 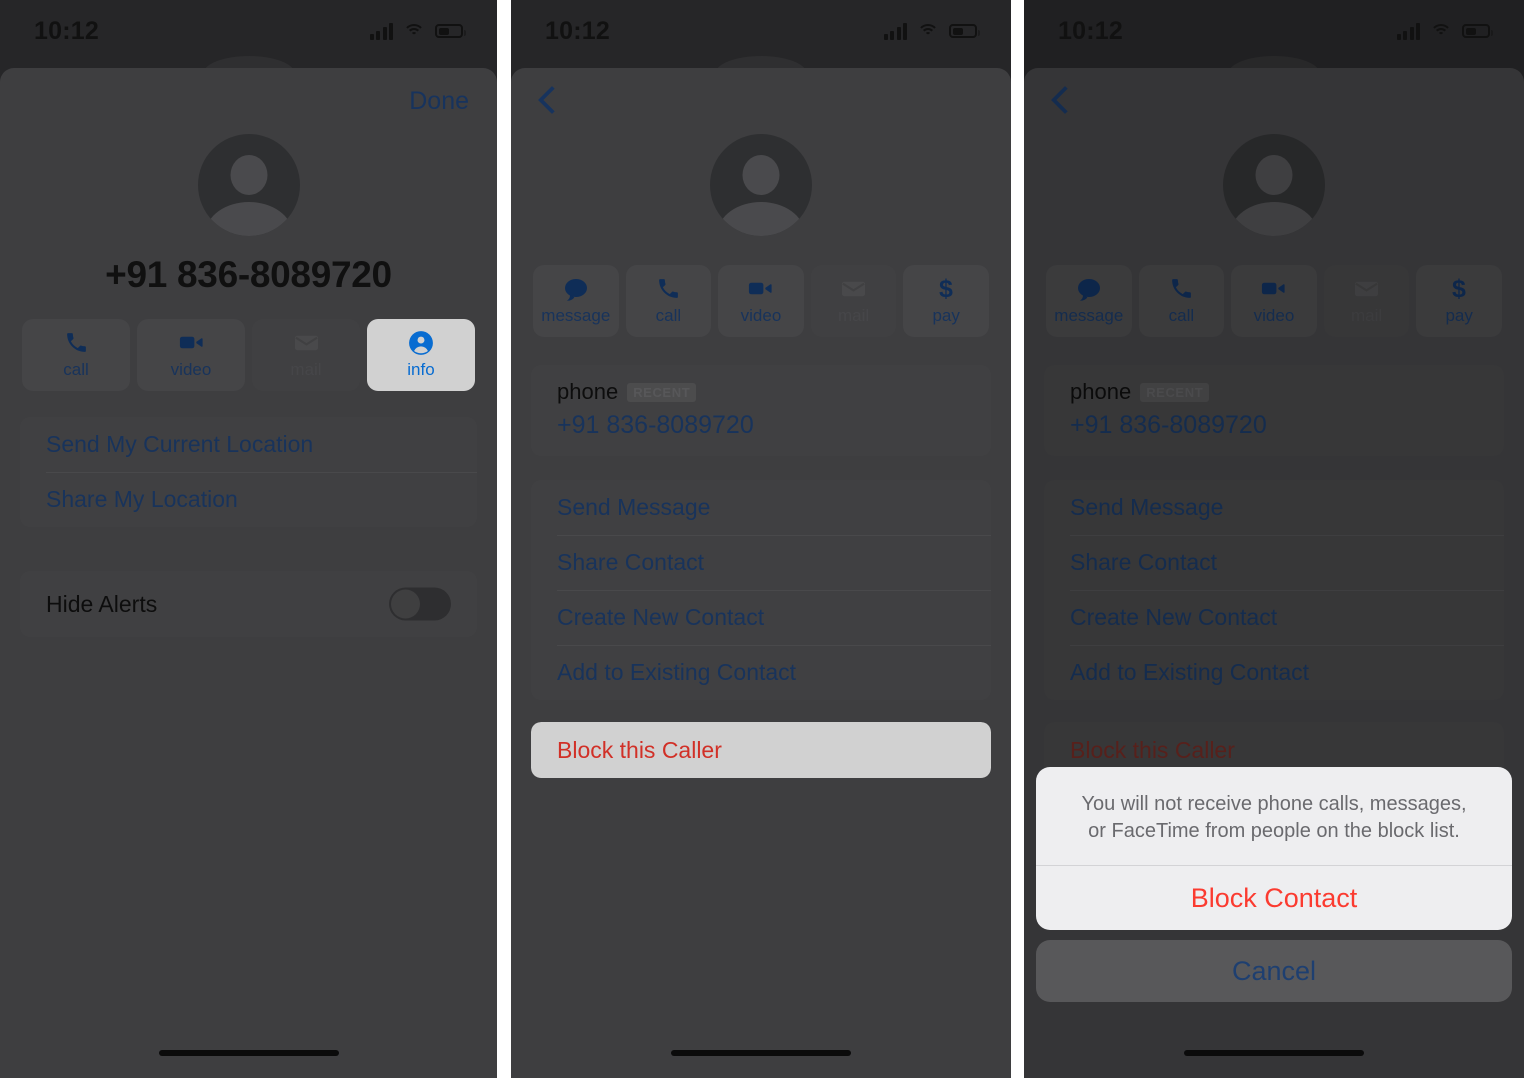 What do you see at coordinates (588, 391) in the screenshot?
I see `phone-label: phone` at bounding box center [588, 391].